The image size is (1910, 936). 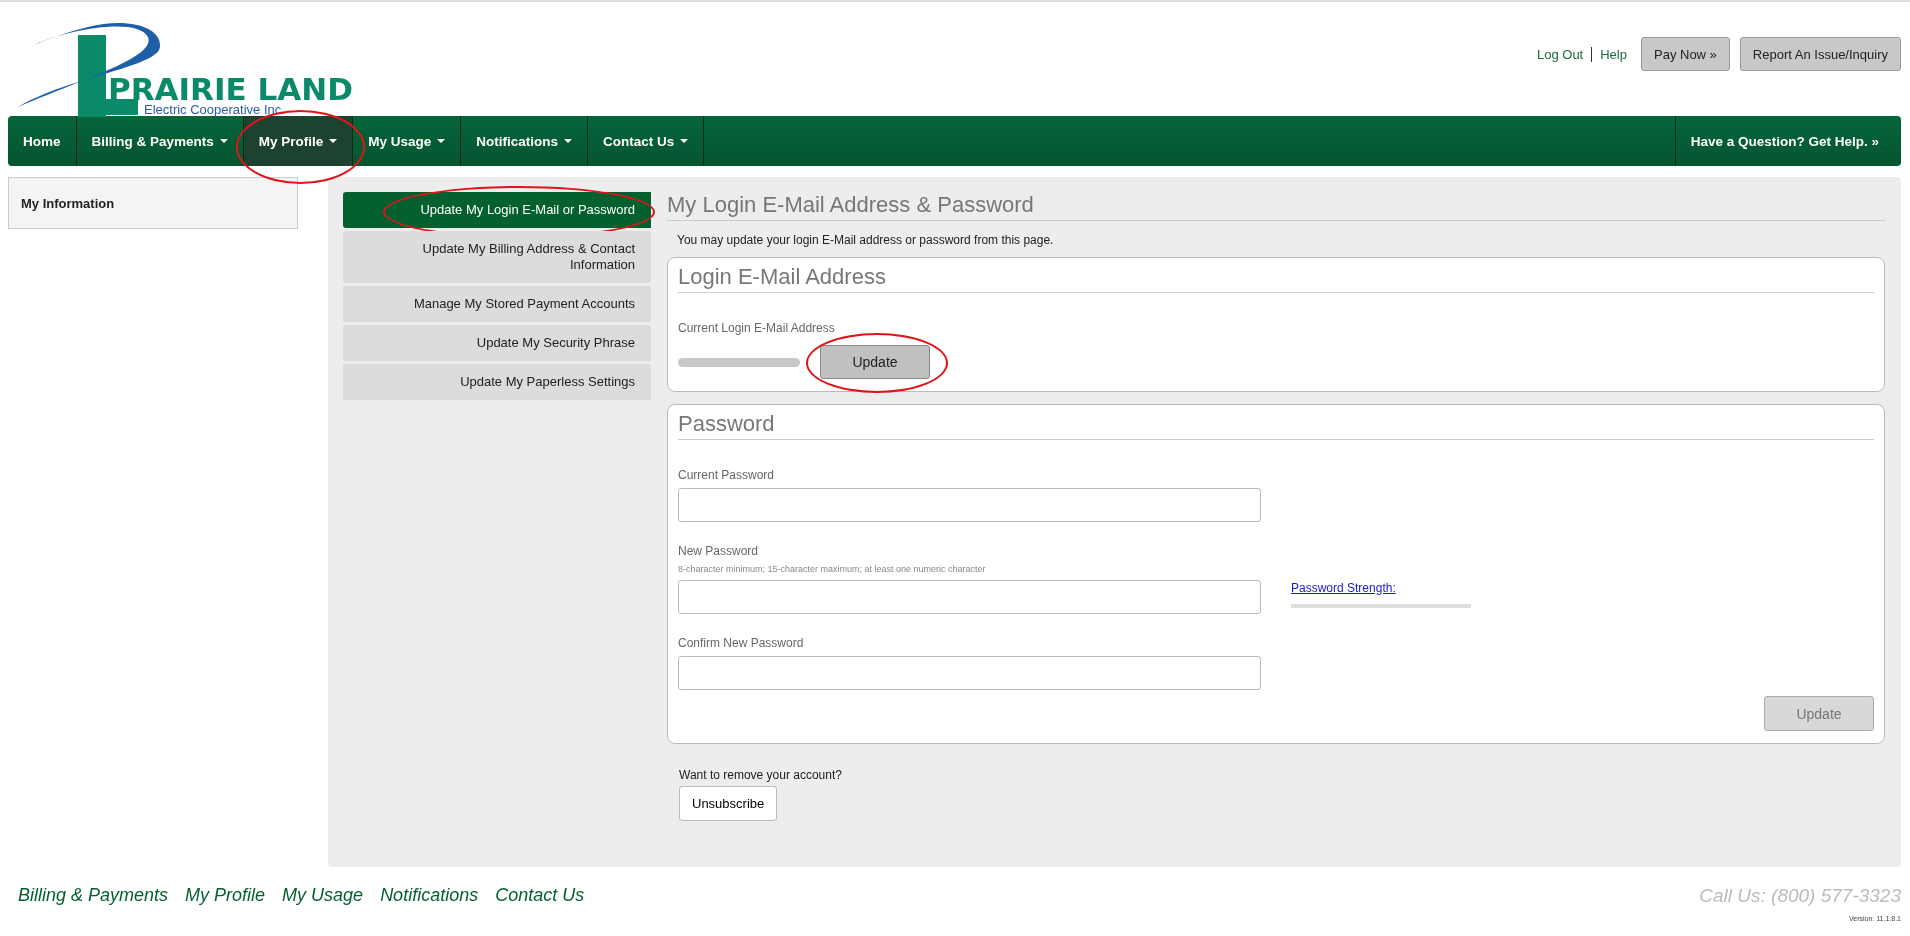 I want to click on nav-item: My Profile, so click(x=298, y=141).